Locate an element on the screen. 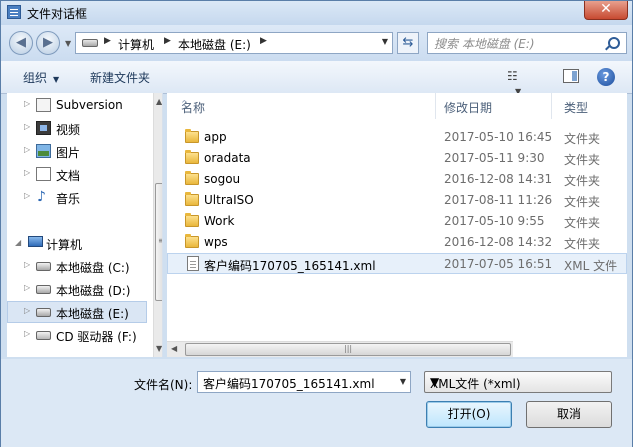 The image size is (633, 447). file-row: UltraISO 2017-08-11 11:26 文件夹 is located at coordinates (397, 200).